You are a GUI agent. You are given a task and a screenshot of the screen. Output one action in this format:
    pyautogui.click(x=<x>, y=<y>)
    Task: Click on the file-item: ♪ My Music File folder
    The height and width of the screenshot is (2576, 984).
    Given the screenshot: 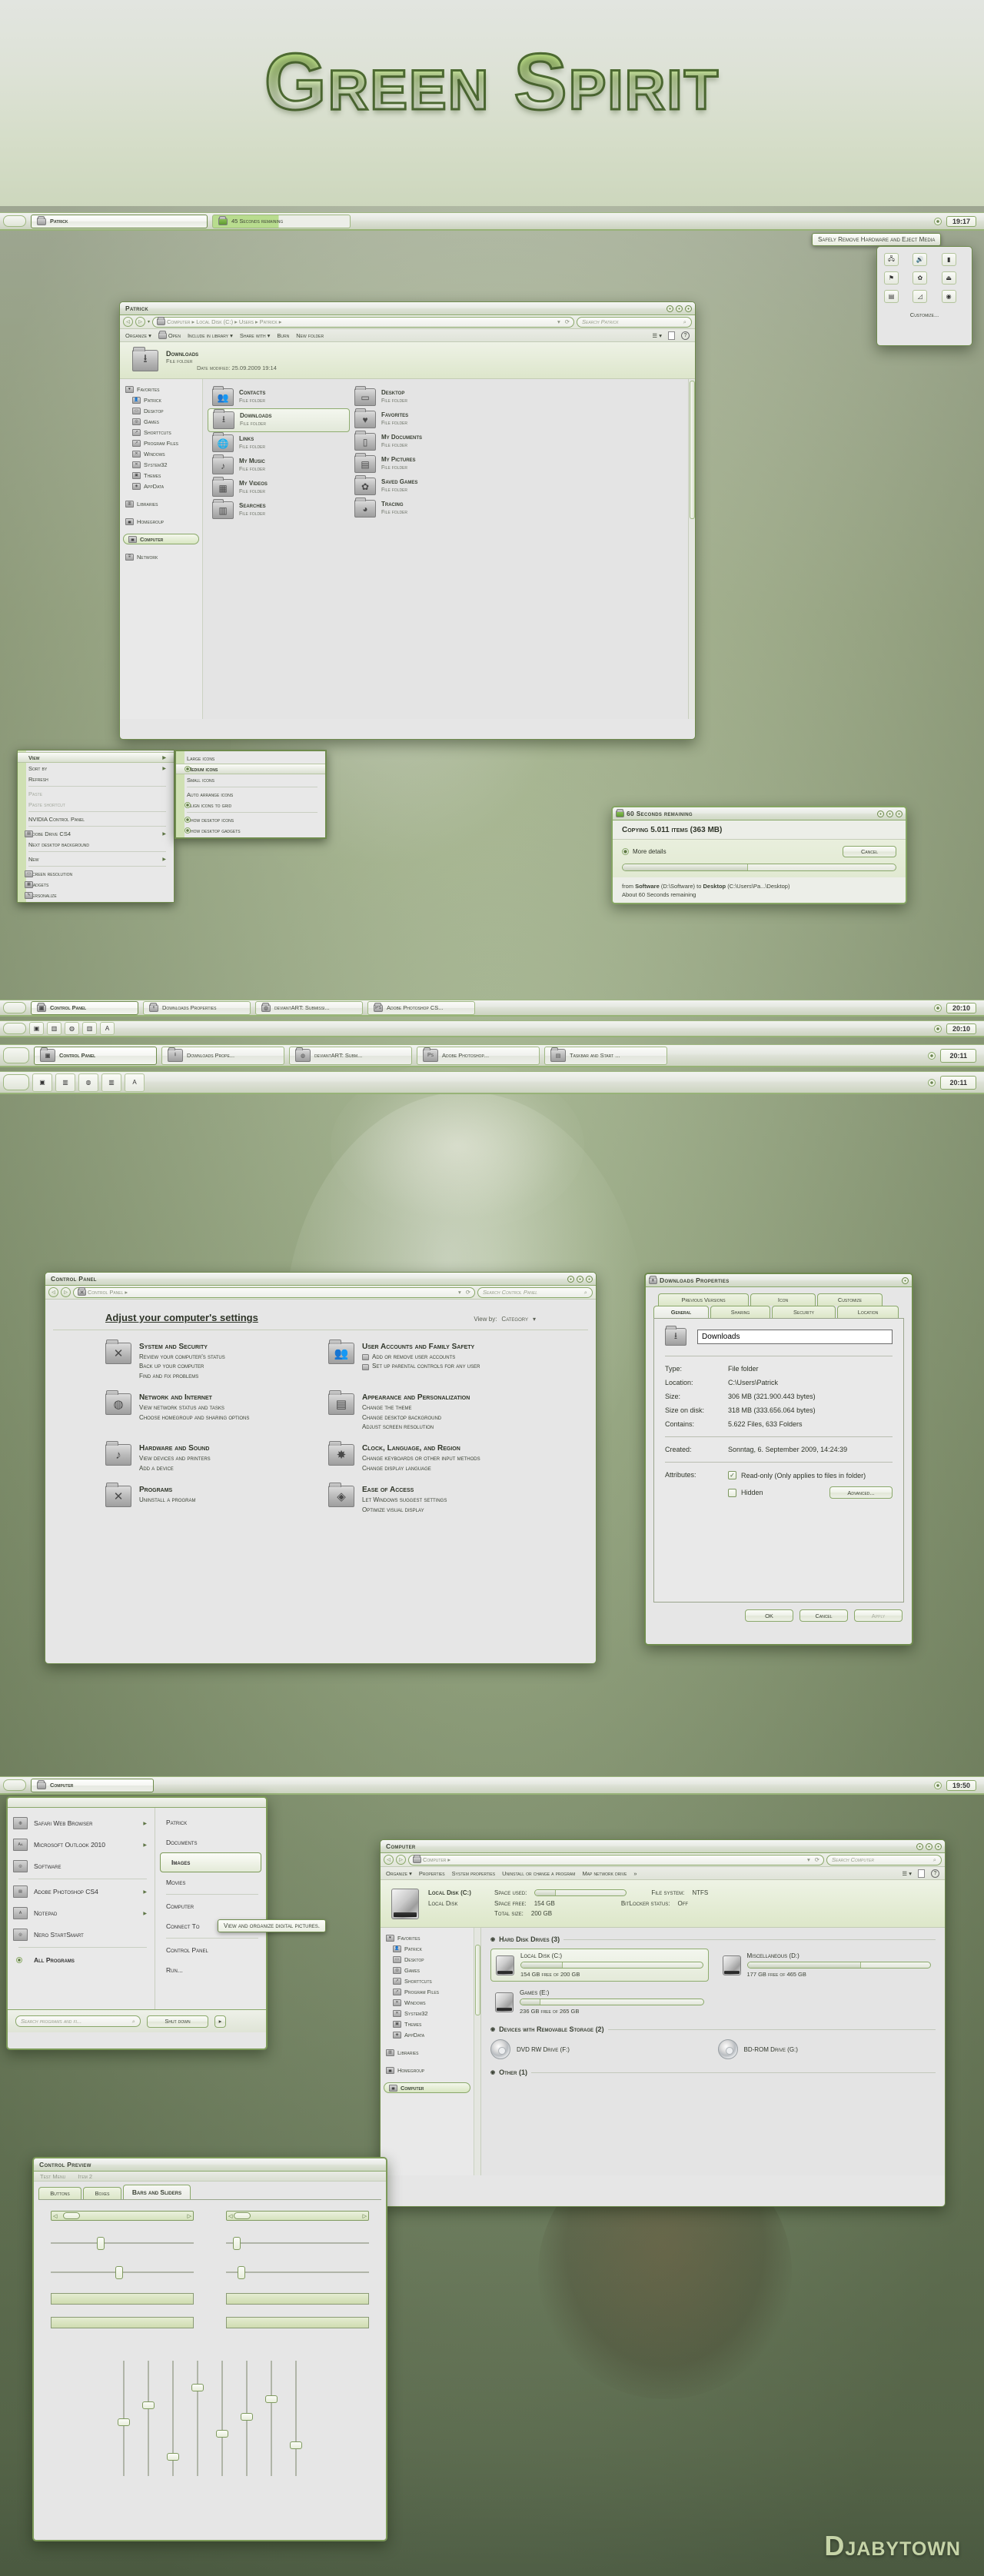 What is the action you would take?
    pyautogui.click(x=279, y=465)
    